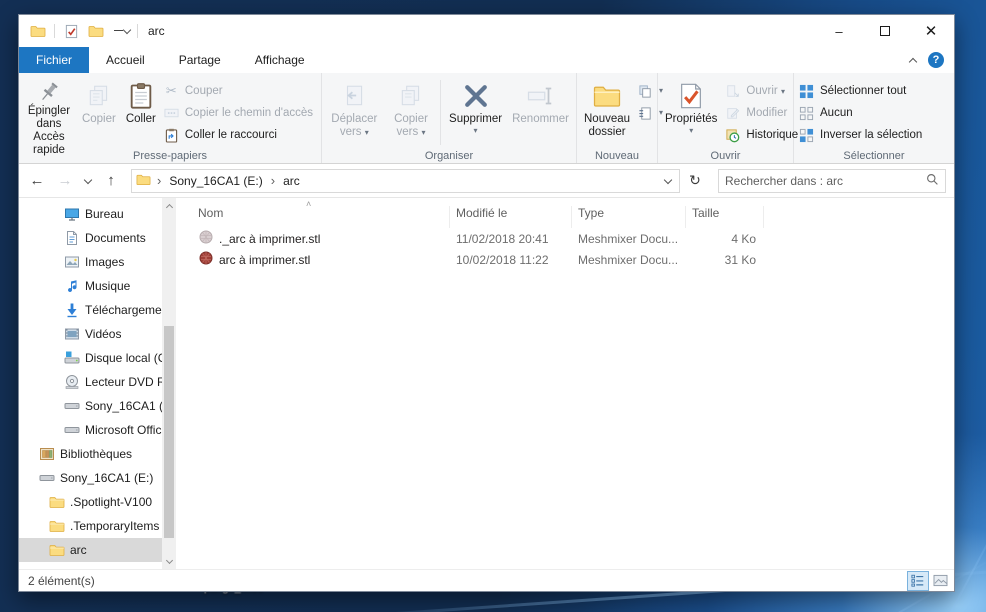 The image size is (986, 612). I want to click on qat-new-folder-icon, so click(96, 31).